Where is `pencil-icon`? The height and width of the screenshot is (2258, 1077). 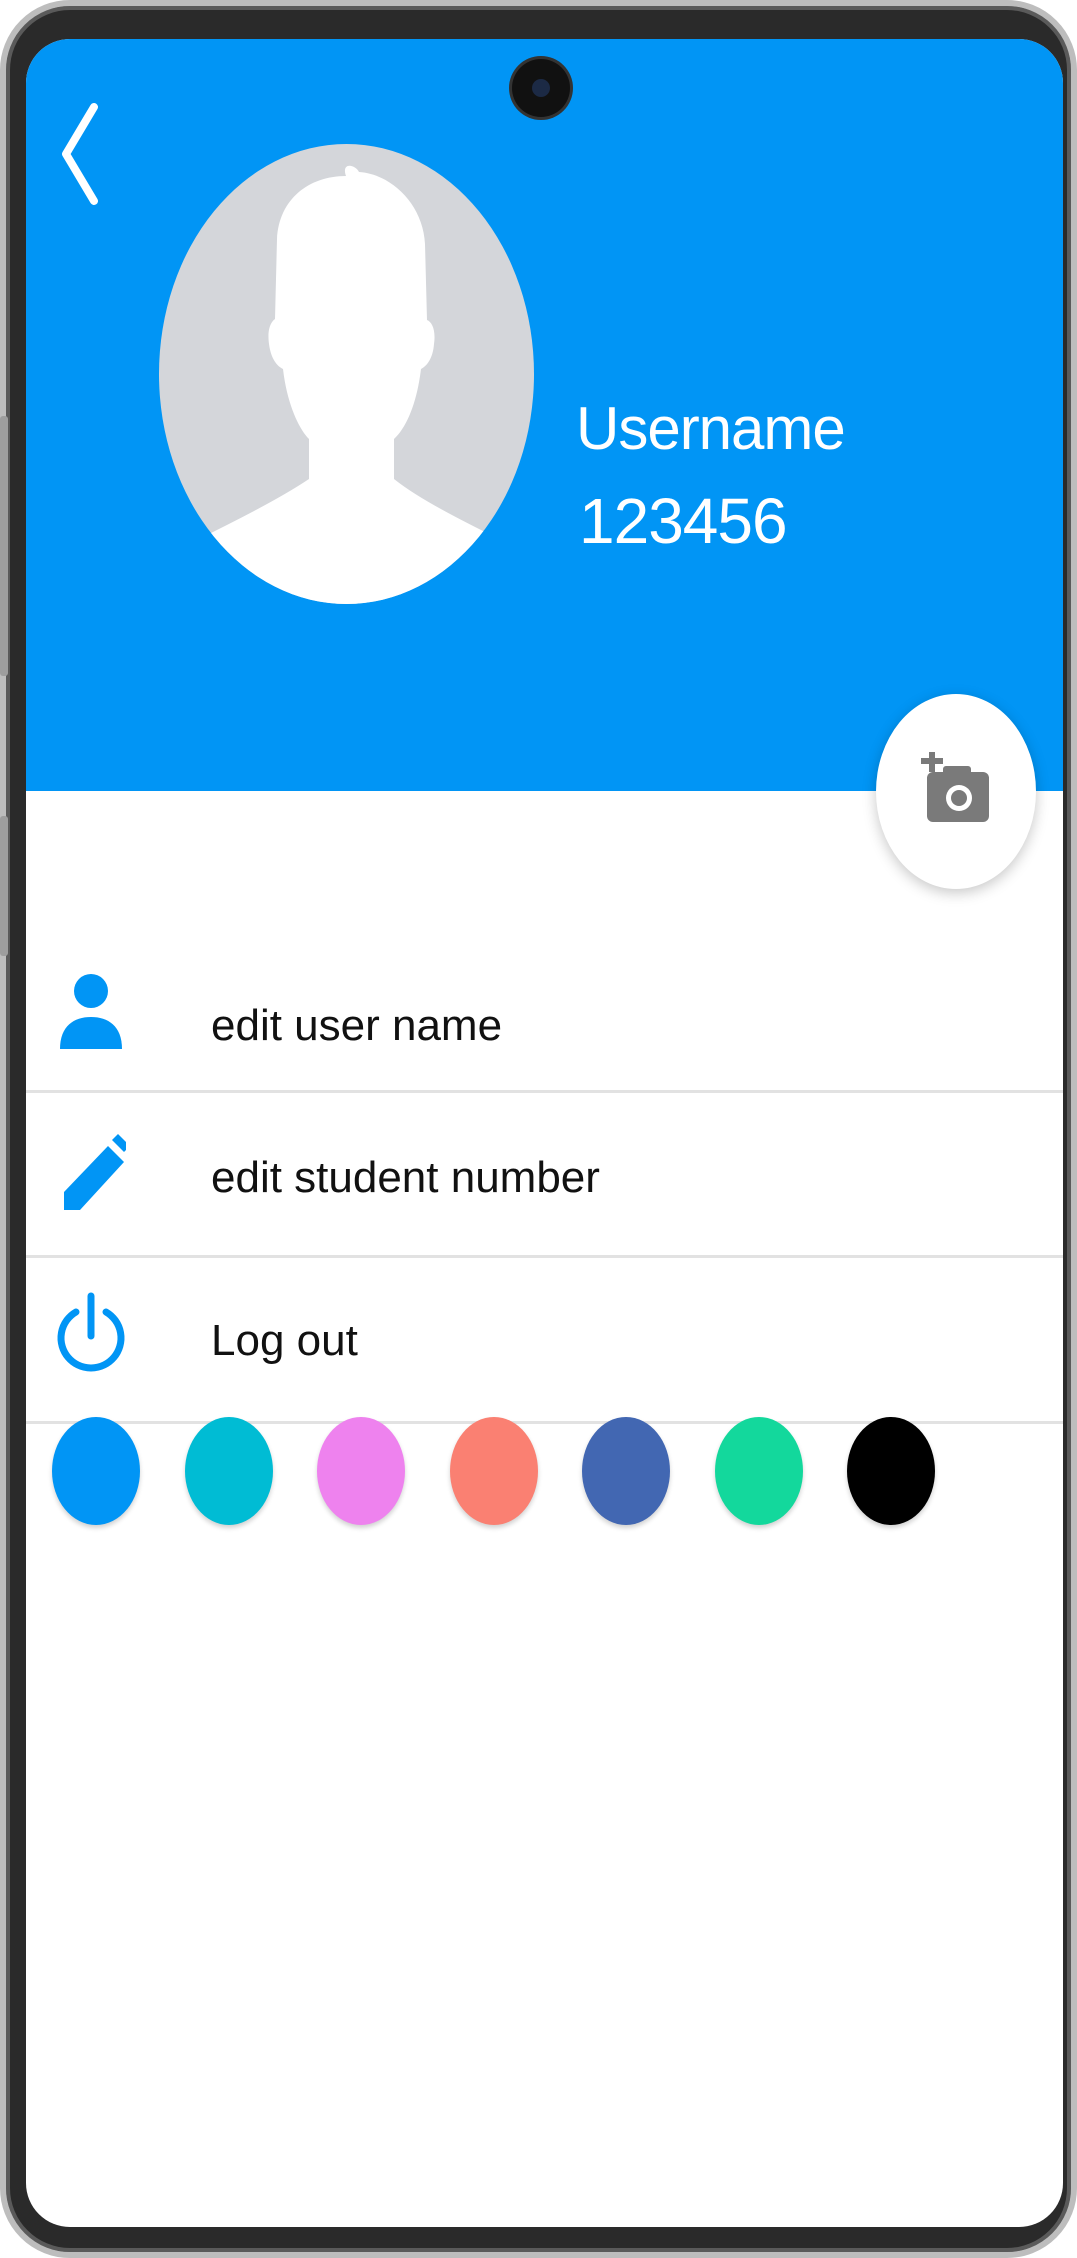
pencil-icon is located at coordinates (95, 1172).